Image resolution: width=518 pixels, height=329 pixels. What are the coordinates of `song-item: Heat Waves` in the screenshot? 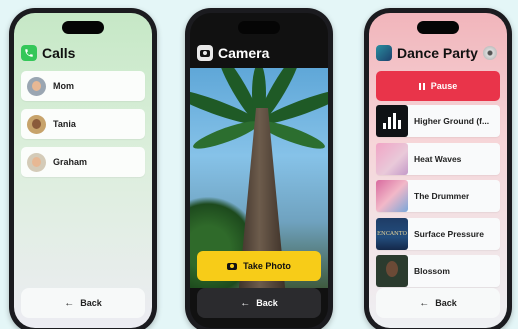 It's located at (438, 158).